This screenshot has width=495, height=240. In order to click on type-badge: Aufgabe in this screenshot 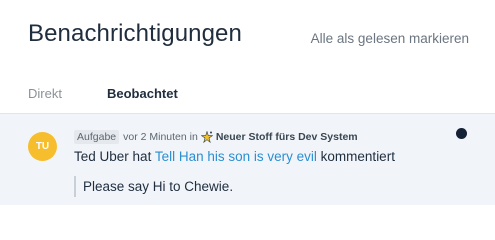, I will do `click(97, 137)`.